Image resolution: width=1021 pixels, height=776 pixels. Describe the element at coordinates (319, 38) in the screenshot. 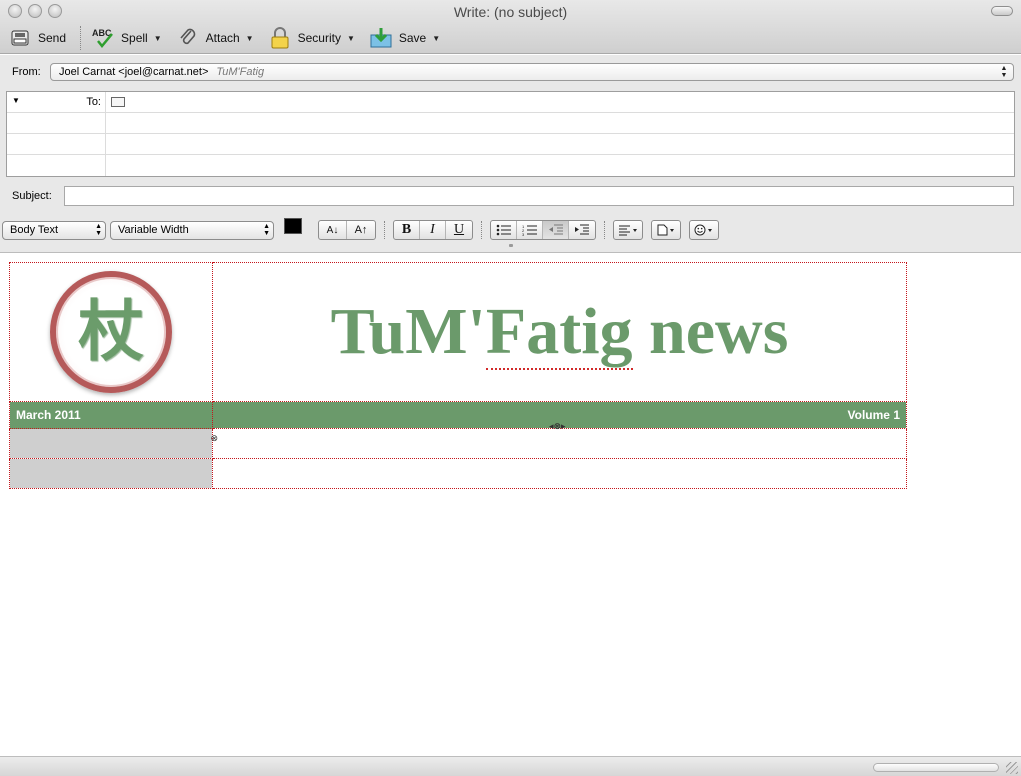

I see `security-label: Security` at that location.